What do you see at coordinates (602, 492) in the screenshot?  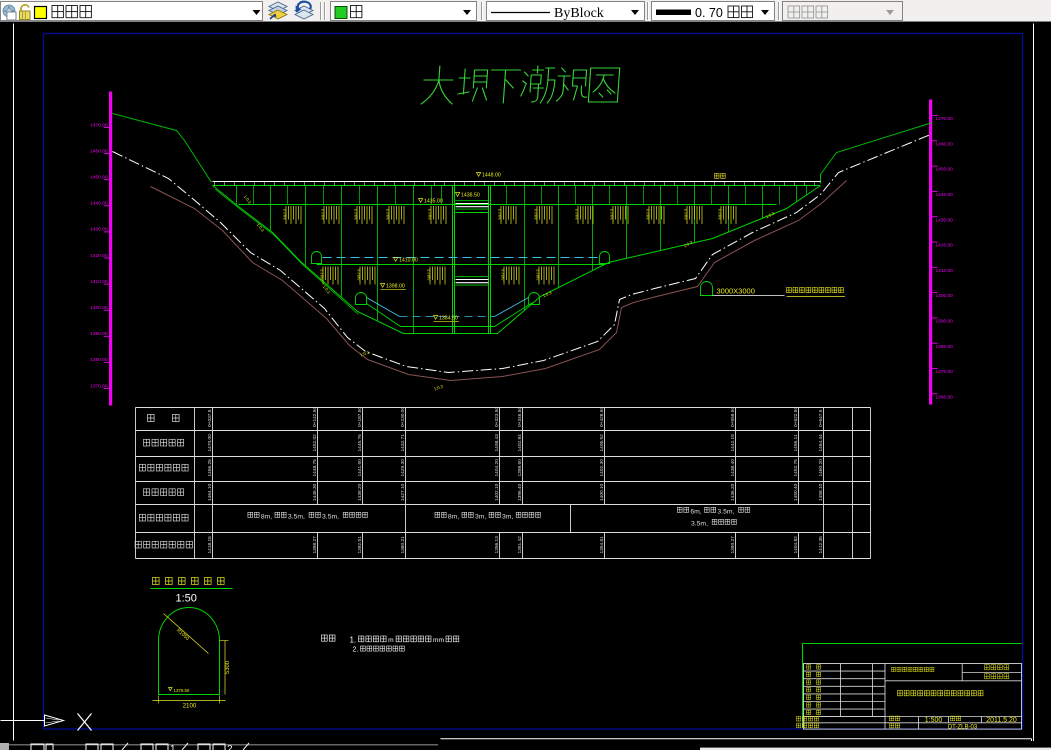 I see `svg-text: 1400.10` at bounding box center [602, 492].